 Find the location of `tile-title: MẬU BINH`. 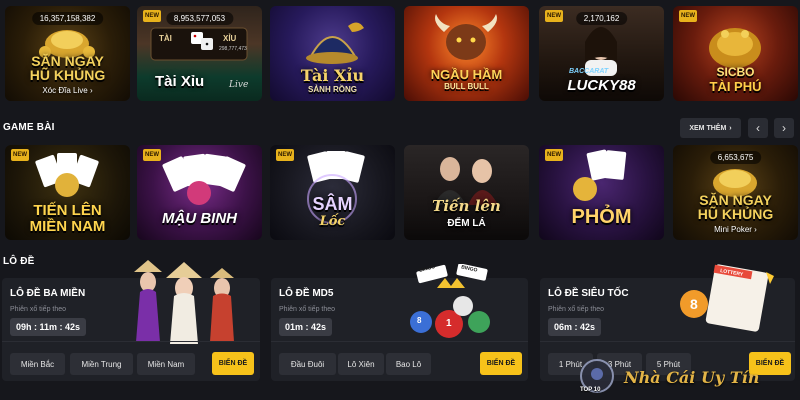

tile-title: MẬU BINH is located at coordinates (199, 218).